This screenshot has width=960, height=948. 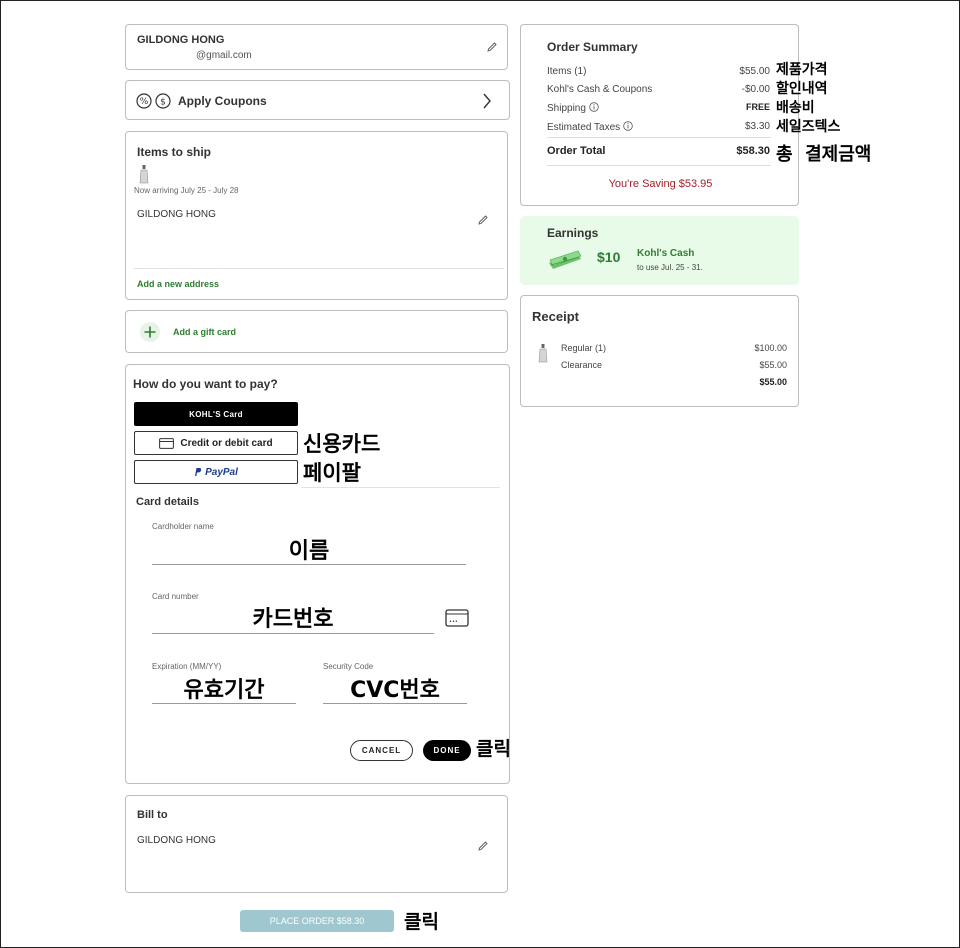 I want to click on account-card: GILDONG HONG @gmail.com, so click(x=316, y=47).